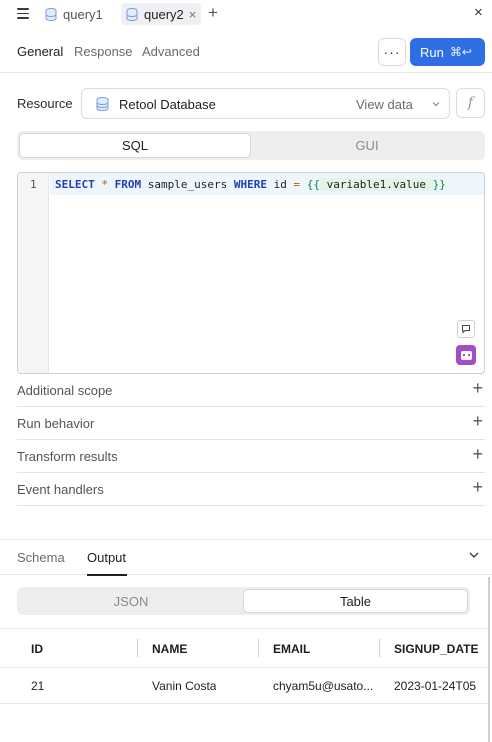  I want to click on query-tab-bar: query1 query2 × + ×, so click(246, 14).